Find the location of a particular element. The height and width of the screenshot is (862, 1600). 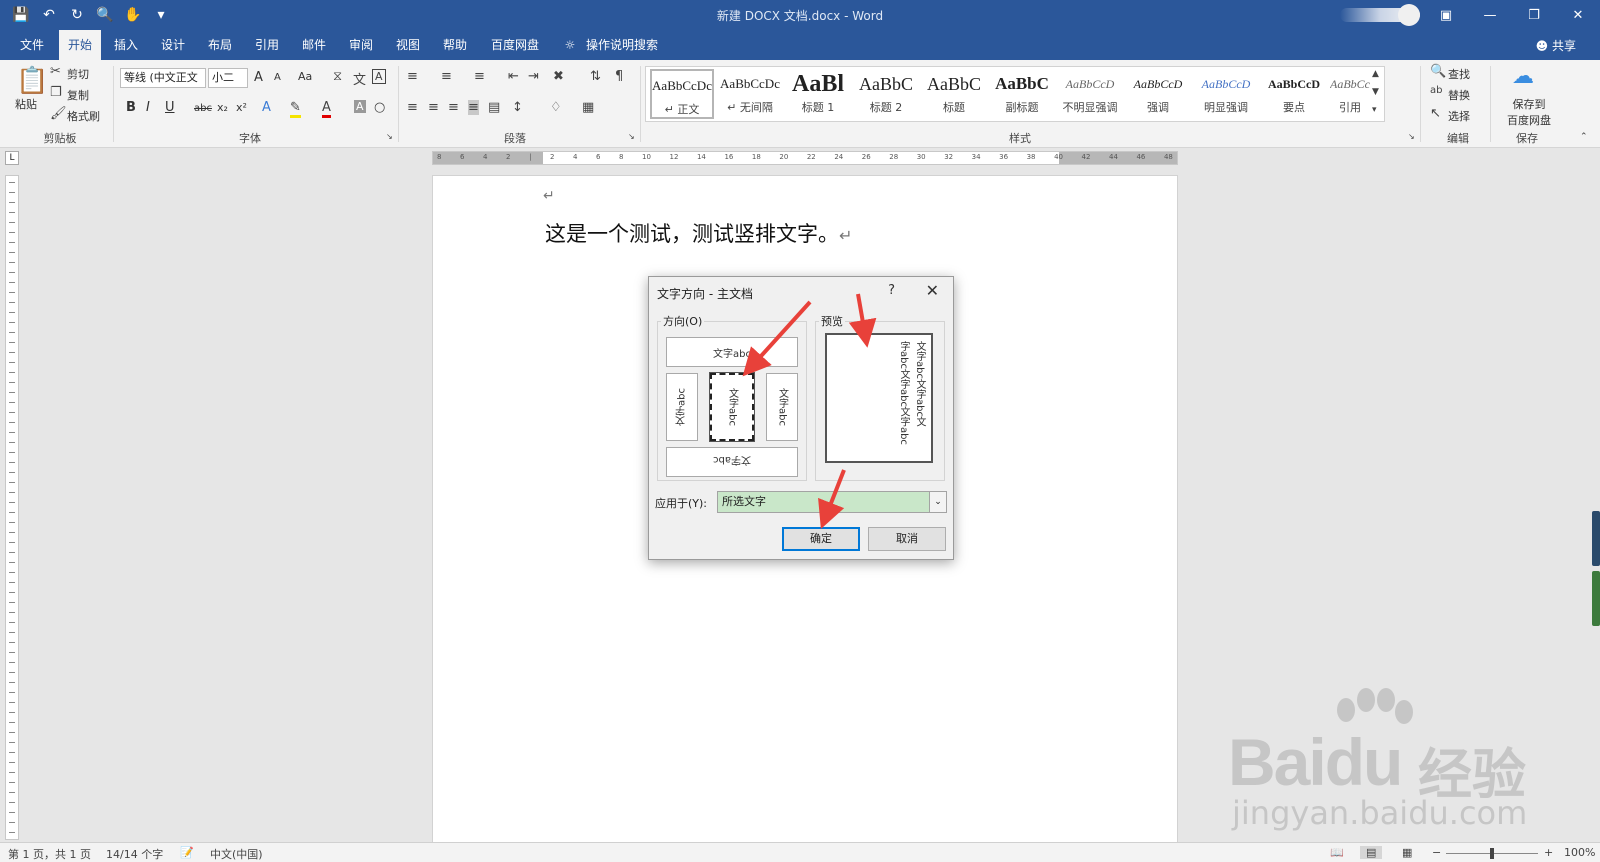

font-color-icon: A is located at coordinates (326, 109).